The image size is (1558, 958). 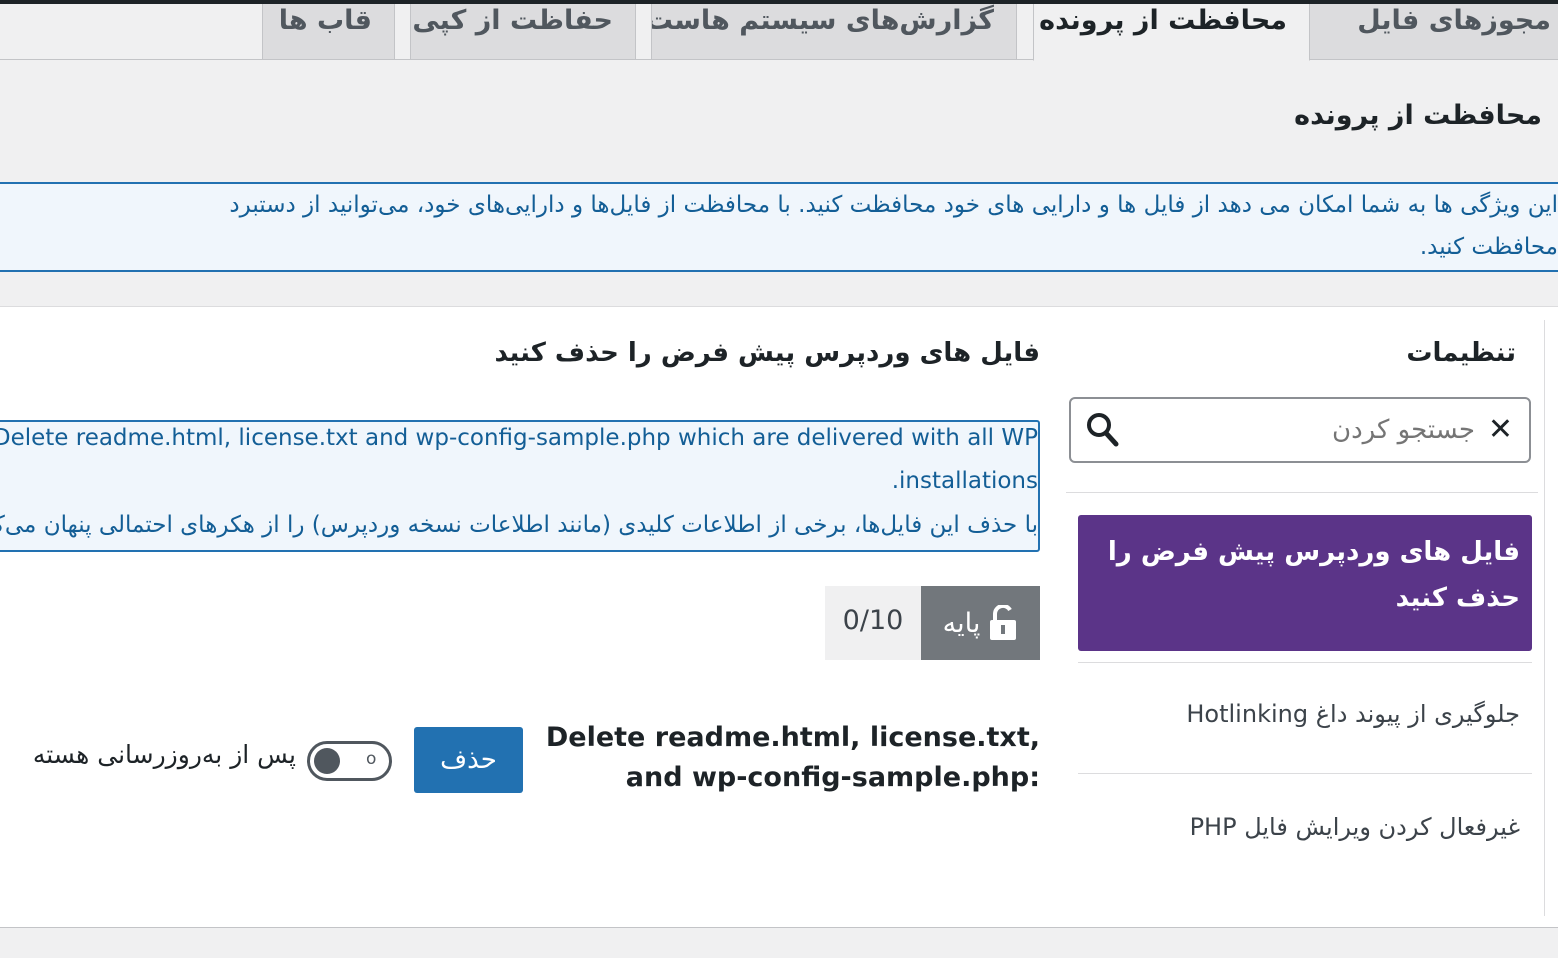 I want to click on unlock-icon, so click(x=1003, y=622).